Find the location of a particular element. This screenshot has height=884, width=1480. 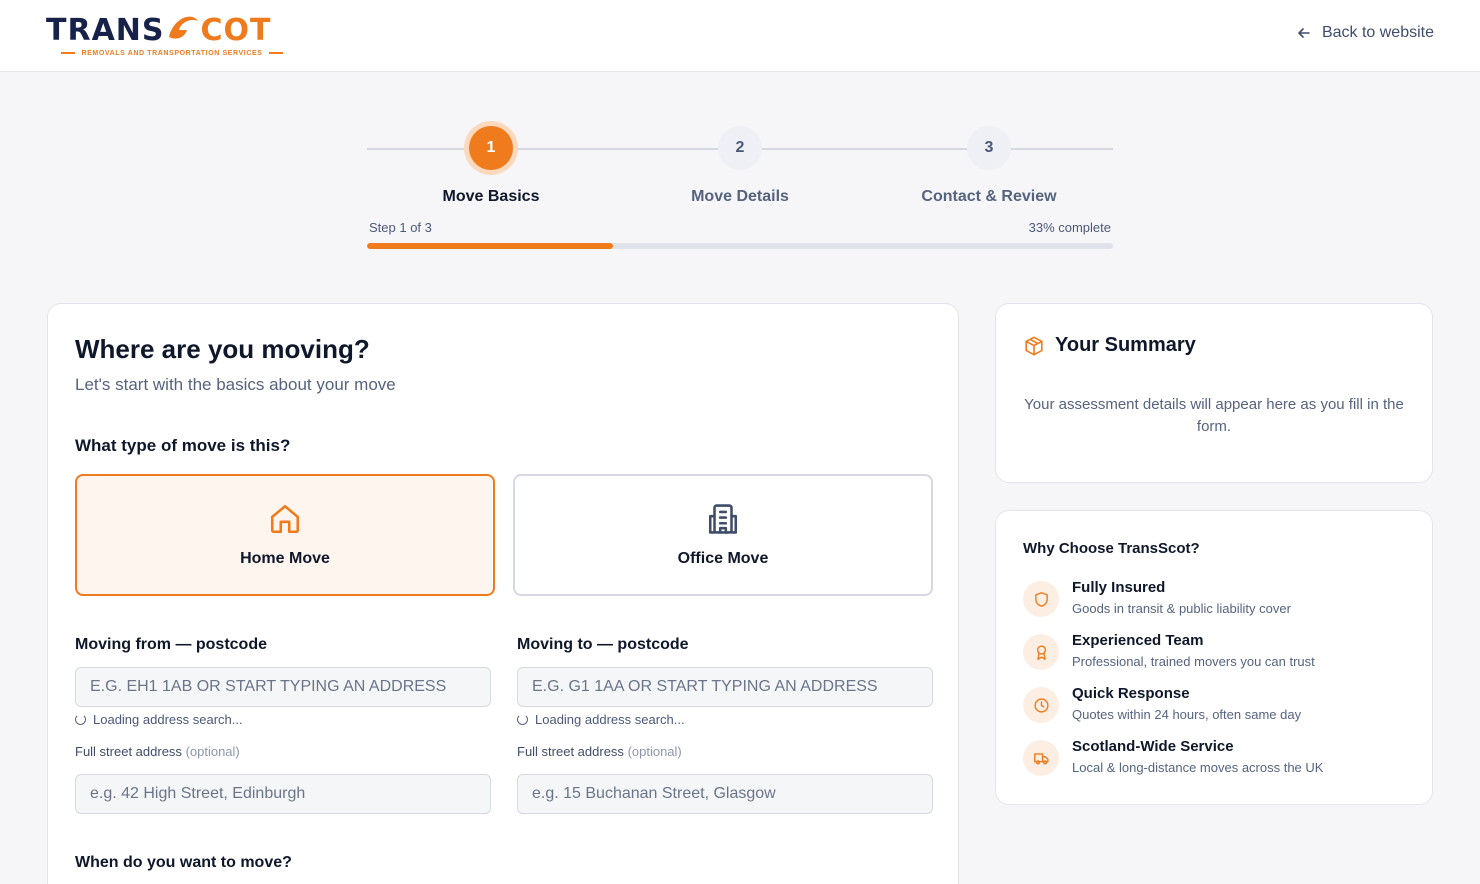

arrow-left-icon is located at coordinates (1304, 33).